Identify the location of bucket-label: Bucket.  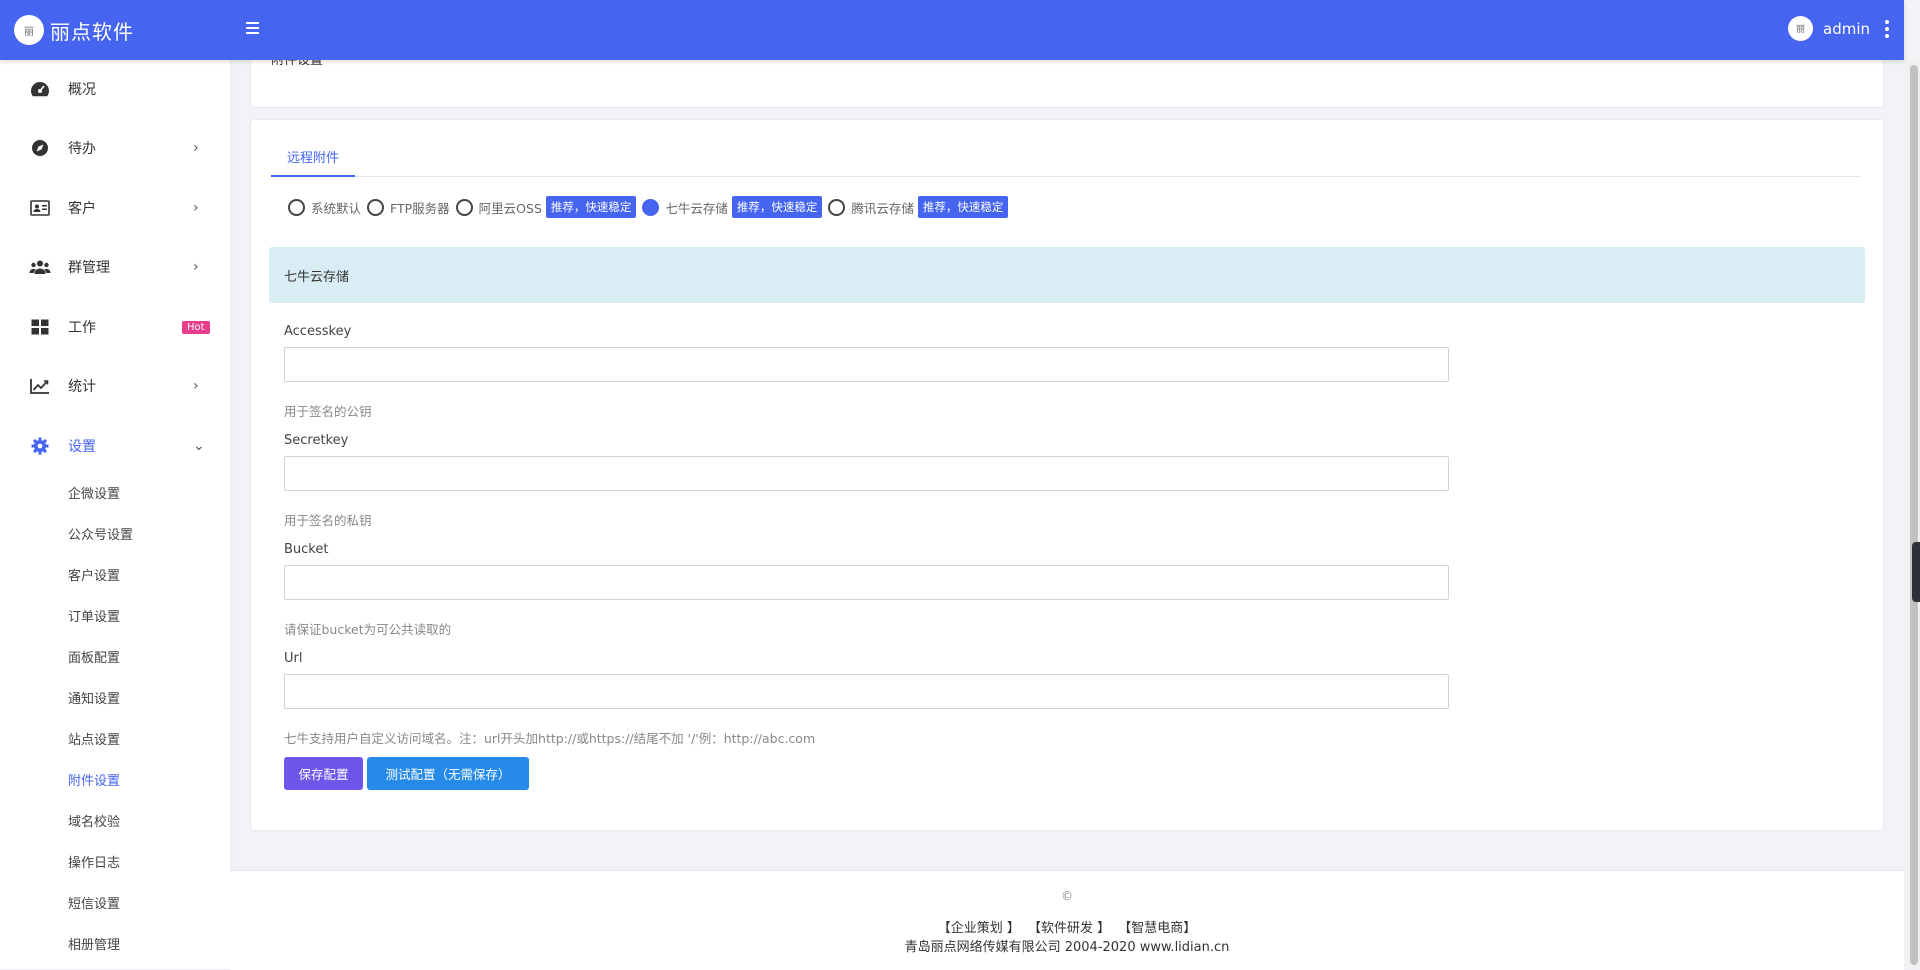
(306, 549).